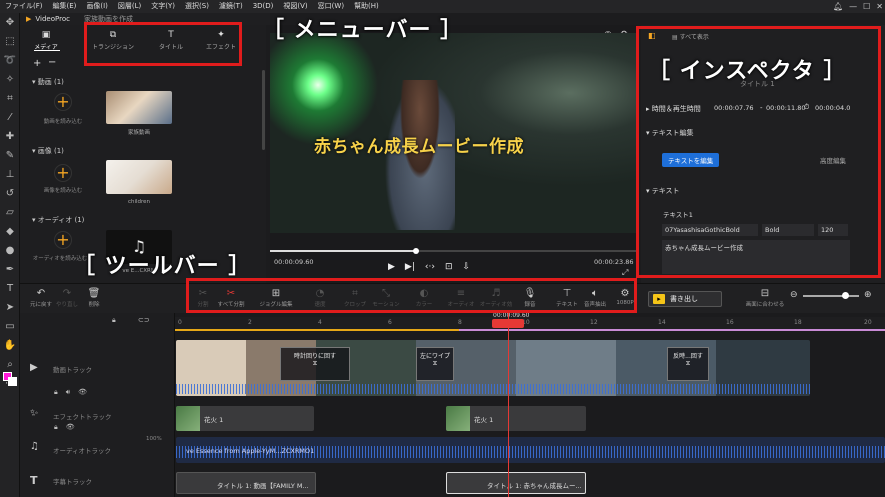 The image size is (885, 497). I want to click on transition-clip: 反時...回す ⧖, so click(688, 364).